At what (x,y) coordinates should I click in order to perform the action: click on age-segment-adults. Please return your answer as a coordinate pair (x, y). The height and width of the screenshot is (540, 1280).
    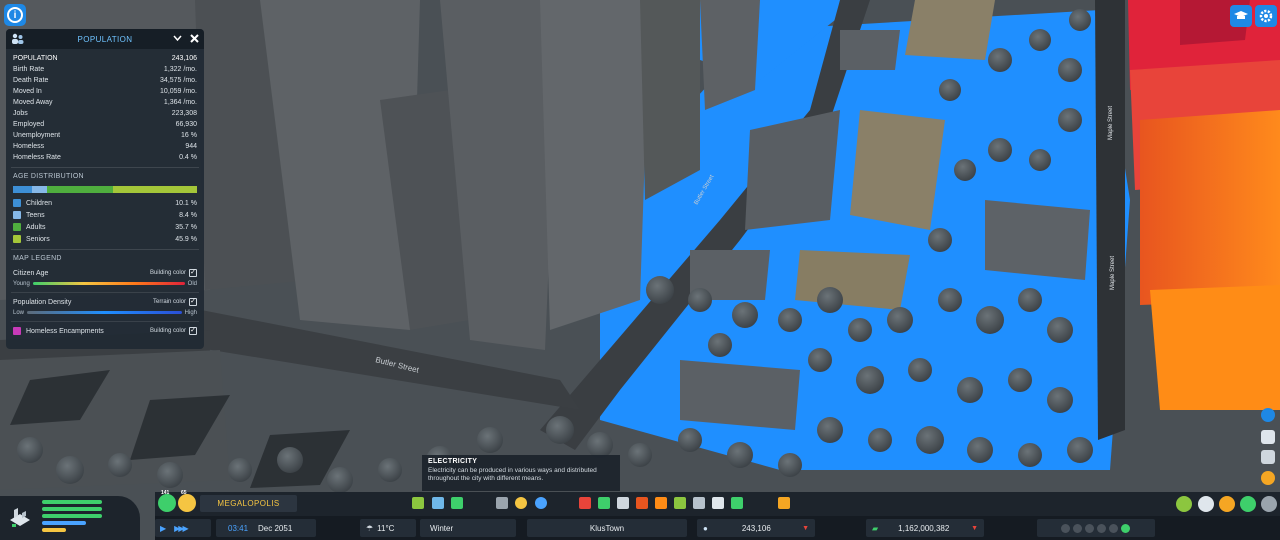
    Looking at the image, I should click on (80, 189).